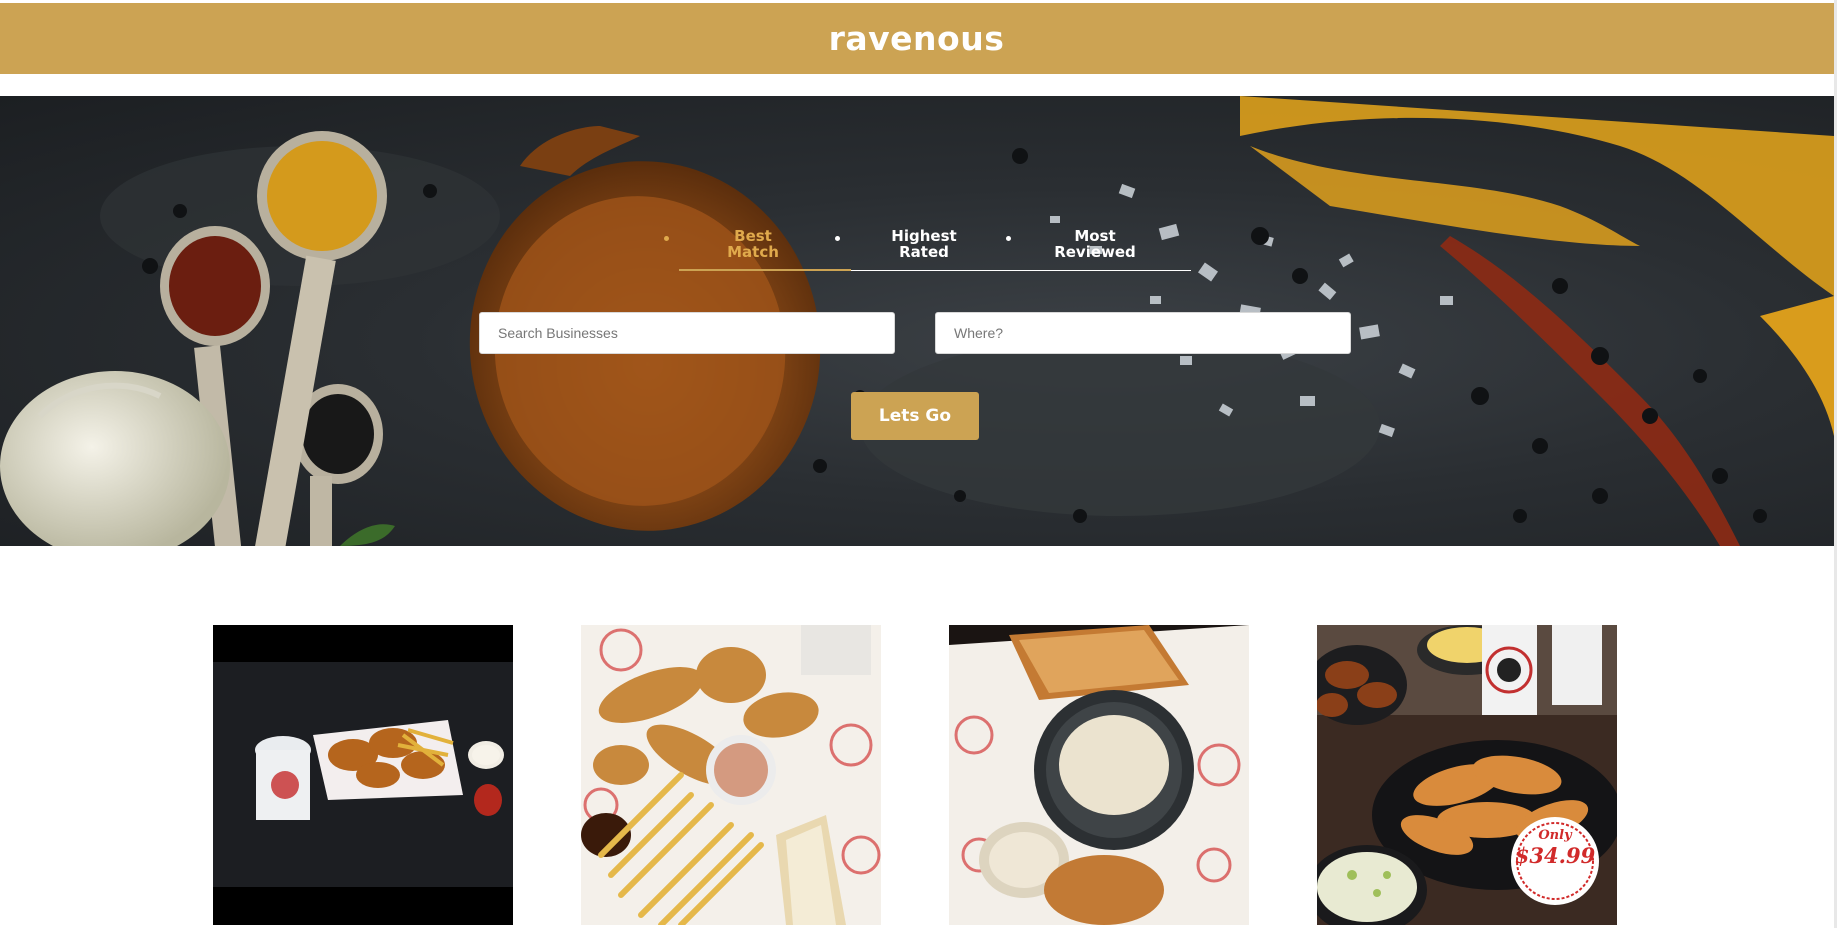 This screenshot has width=1837, height=928. Describe the element at coordinates (924, 236) in the screenshot. I see `tab-highest-rated-line1: Highest` at that location.